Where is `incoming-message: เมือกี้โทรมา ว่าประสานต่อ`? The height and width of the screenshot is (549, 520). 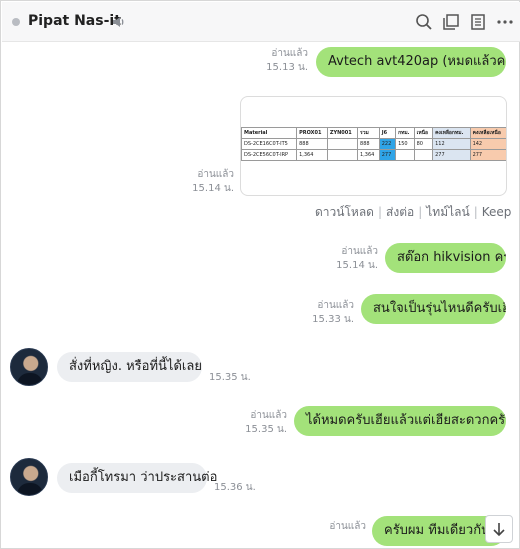 incoming-message: เมือกี้โทรมา ว่าประสานต่อ is located at coordinates (137, 478).